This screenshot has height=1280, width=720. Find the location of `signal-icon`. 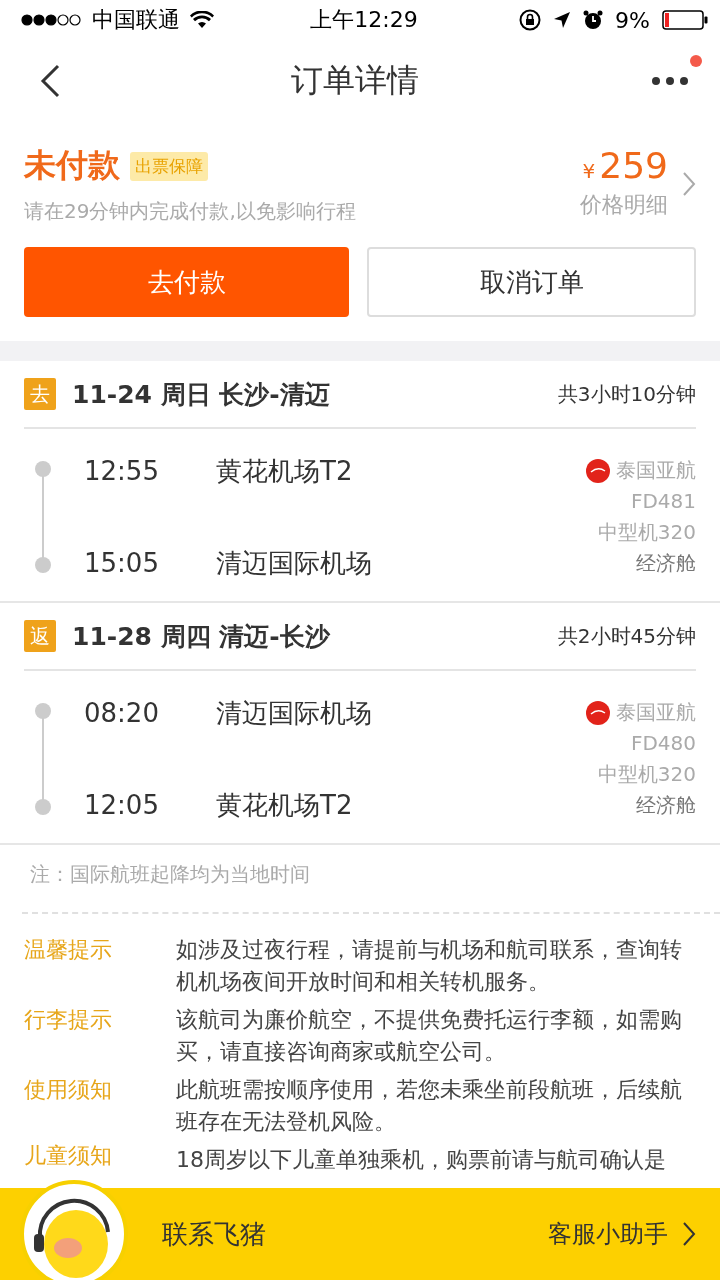

signal-icon is located at coordinates (51, 20).